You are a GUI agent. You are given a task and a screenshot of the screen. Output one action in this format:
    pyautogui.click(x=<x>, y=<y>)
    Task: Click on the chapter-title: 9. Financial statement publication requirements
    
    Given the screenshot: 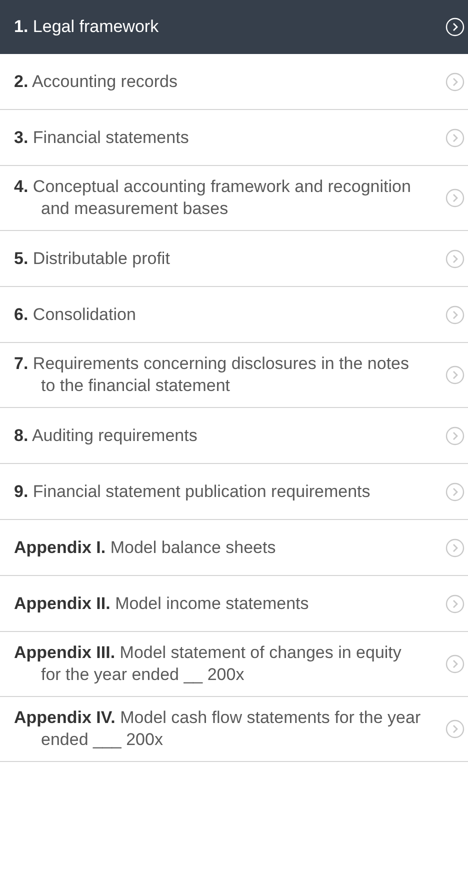 What is the action you would take?
    pyautogui.click(x=193, y=491)
    